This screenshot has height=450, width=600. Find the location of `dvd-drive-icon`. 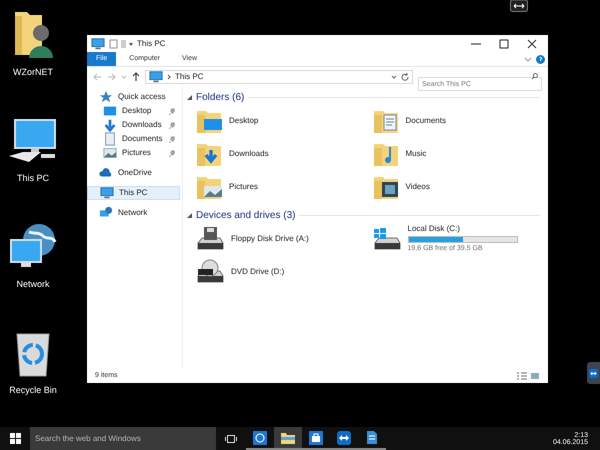

dvd-drive-icon is located at coordinates (210, 272).